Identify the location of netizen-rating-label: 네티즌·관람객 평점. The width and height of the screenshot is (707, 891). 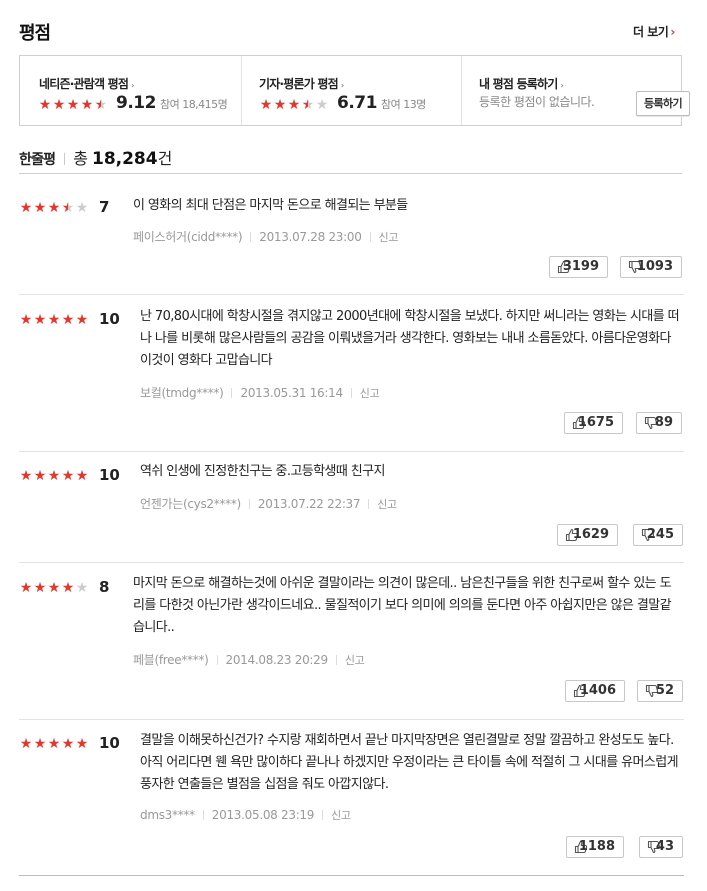
(84, 84).